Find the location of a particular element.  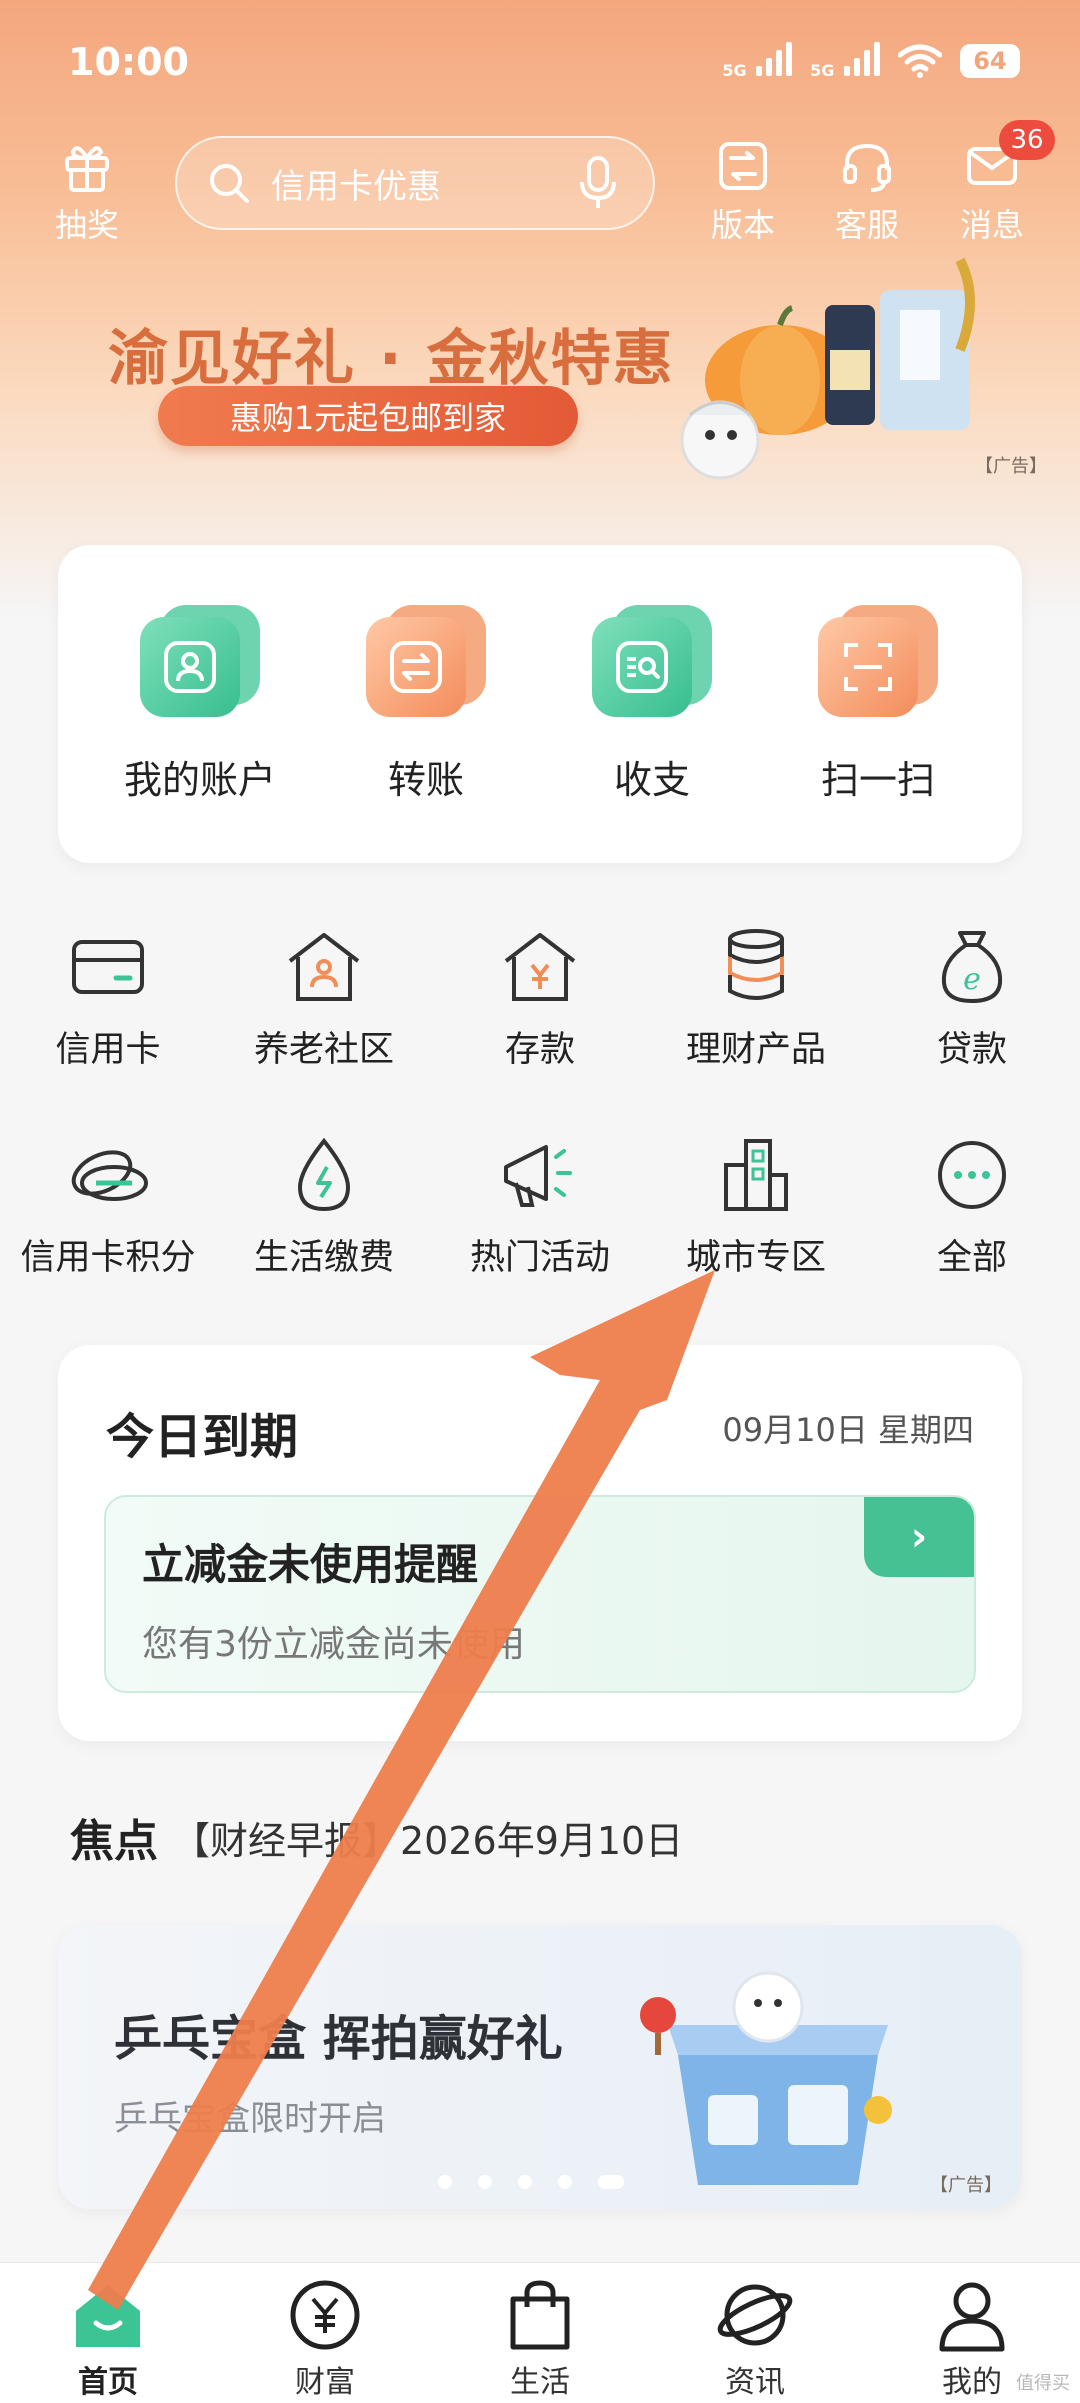

card-points-label: 信用卡积分 is located at coordinates (108, 1258).